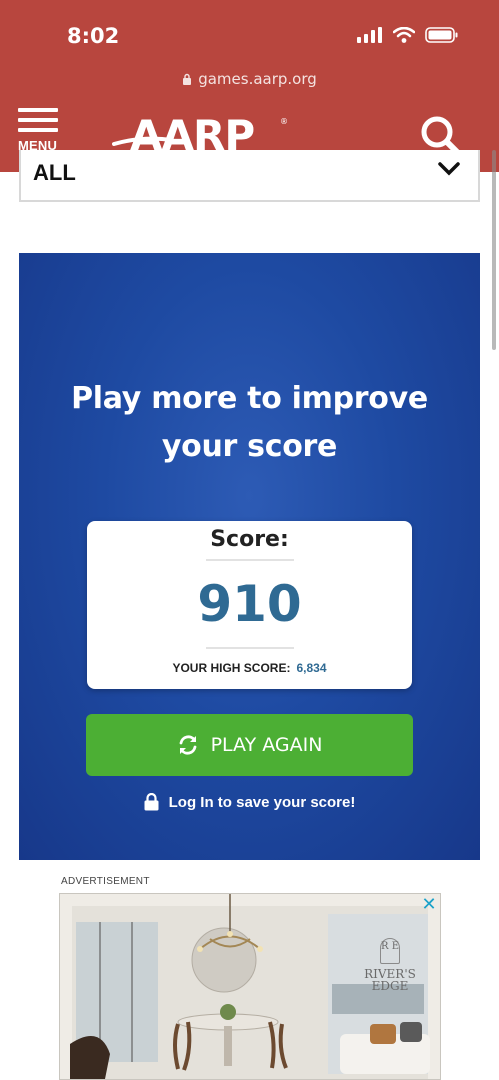  Describe the element at coordinates (404, 35) in the screenshot. I see `wifi-icon` at that location.